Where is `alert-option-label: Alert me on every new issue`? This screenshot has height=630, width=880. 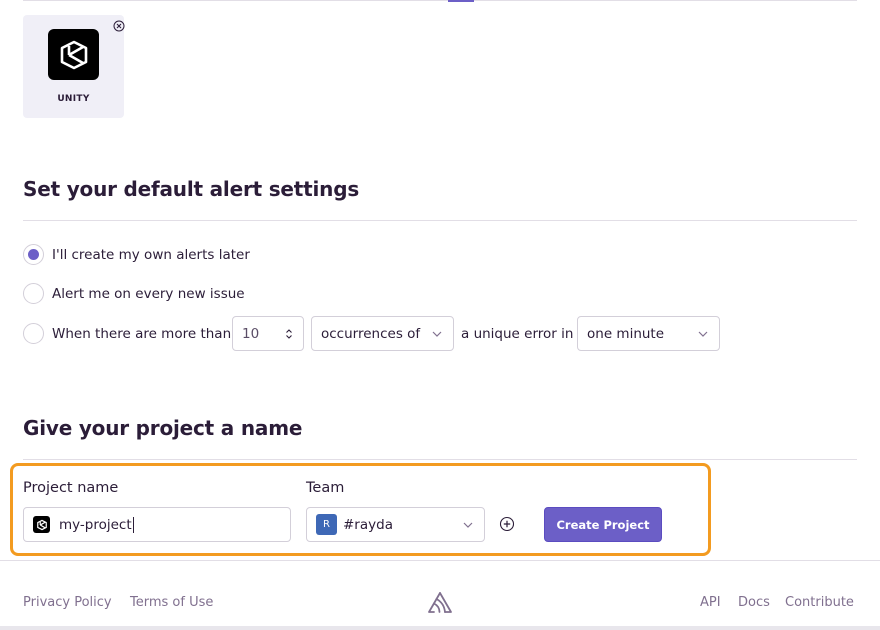 alert-option-label: Alert me on every new issue is located at coordinates (148, 293).